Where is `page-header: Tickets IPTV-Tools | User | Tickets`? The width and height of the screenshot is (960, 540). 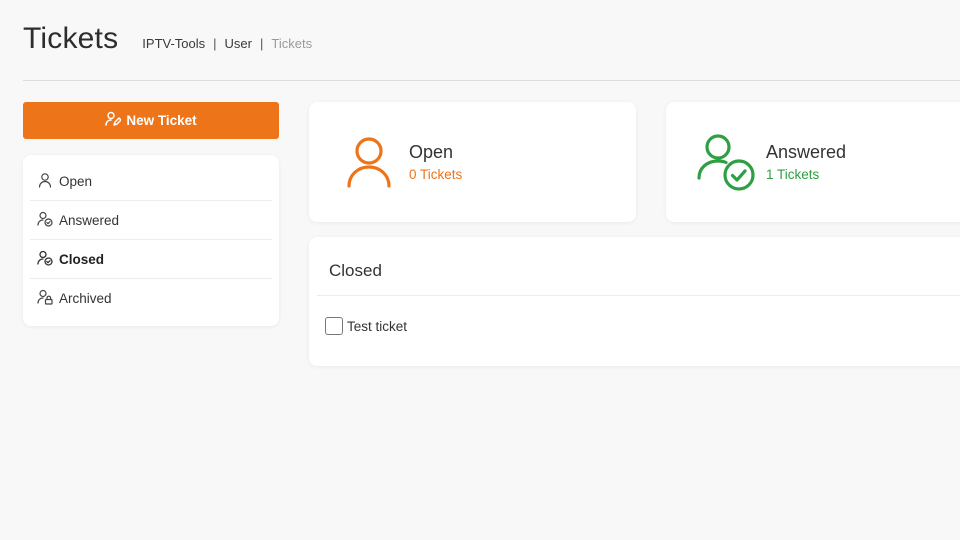
page-header: Tickets IPTV-Tools | User | Tickets is located at coordinates (167, 39).